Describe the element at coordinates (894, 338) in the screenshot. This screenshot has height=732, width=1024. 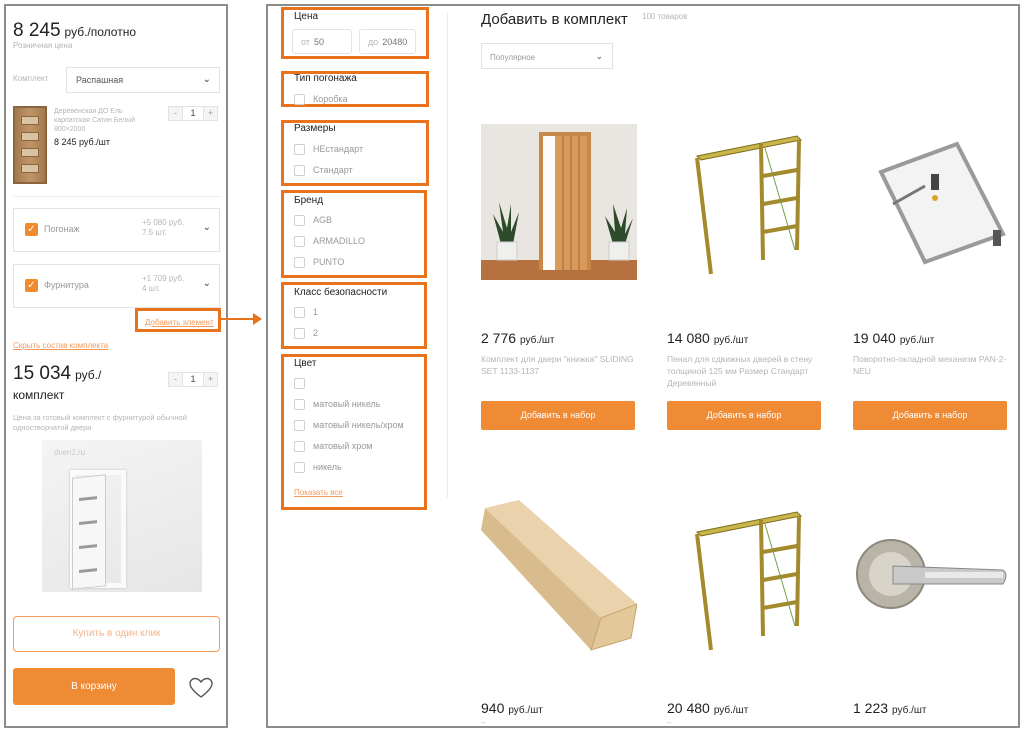
I see `product-price: 19 040 руб./шт` at that location.